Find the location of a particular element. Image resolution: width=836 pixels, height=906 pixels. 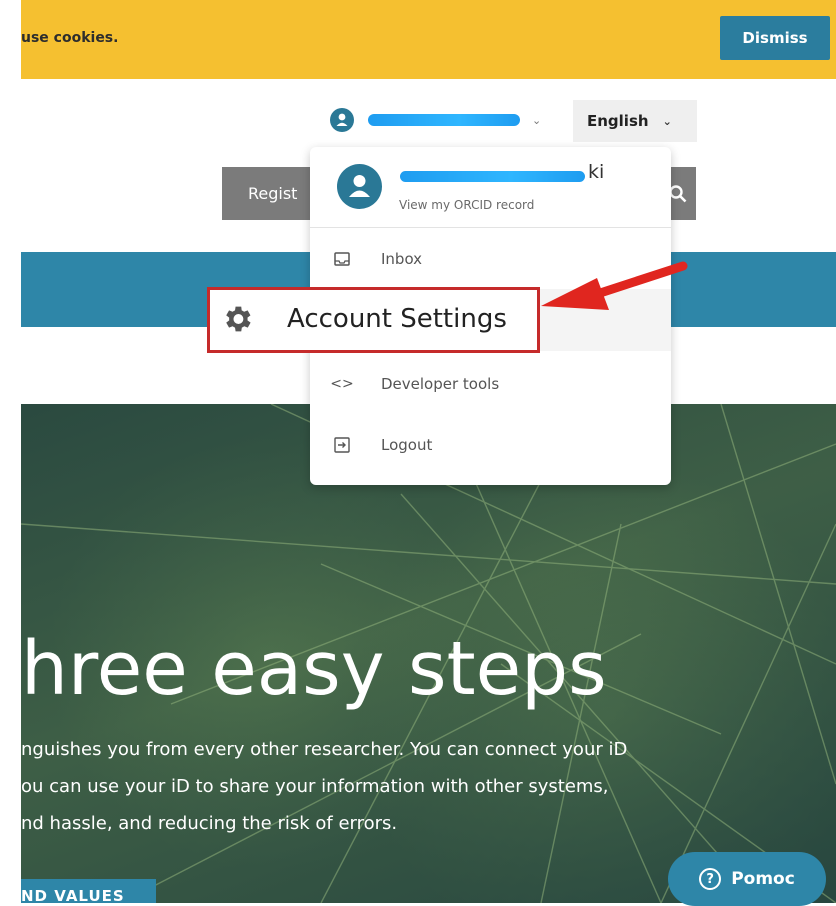

cookie-banner is located at coordinates (428, 39).